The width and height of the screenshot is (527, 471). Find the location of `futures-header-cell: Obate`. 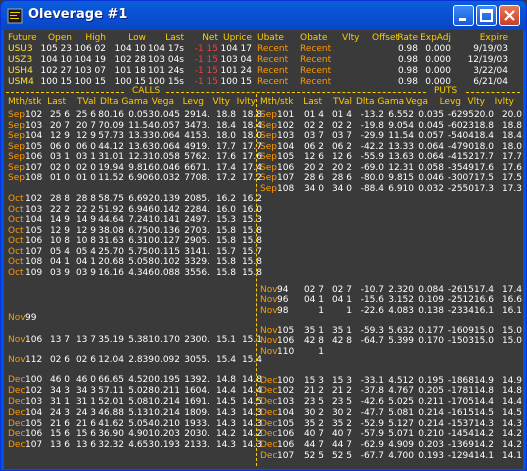

futures-header-cell: Obate is located at coordinates (314, 38).